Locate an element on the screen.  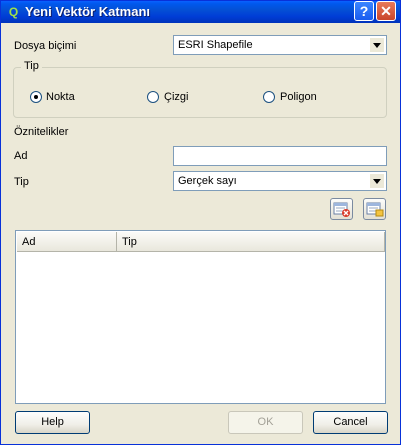
column-header-type: Tip is located at coordinates (251, 242).